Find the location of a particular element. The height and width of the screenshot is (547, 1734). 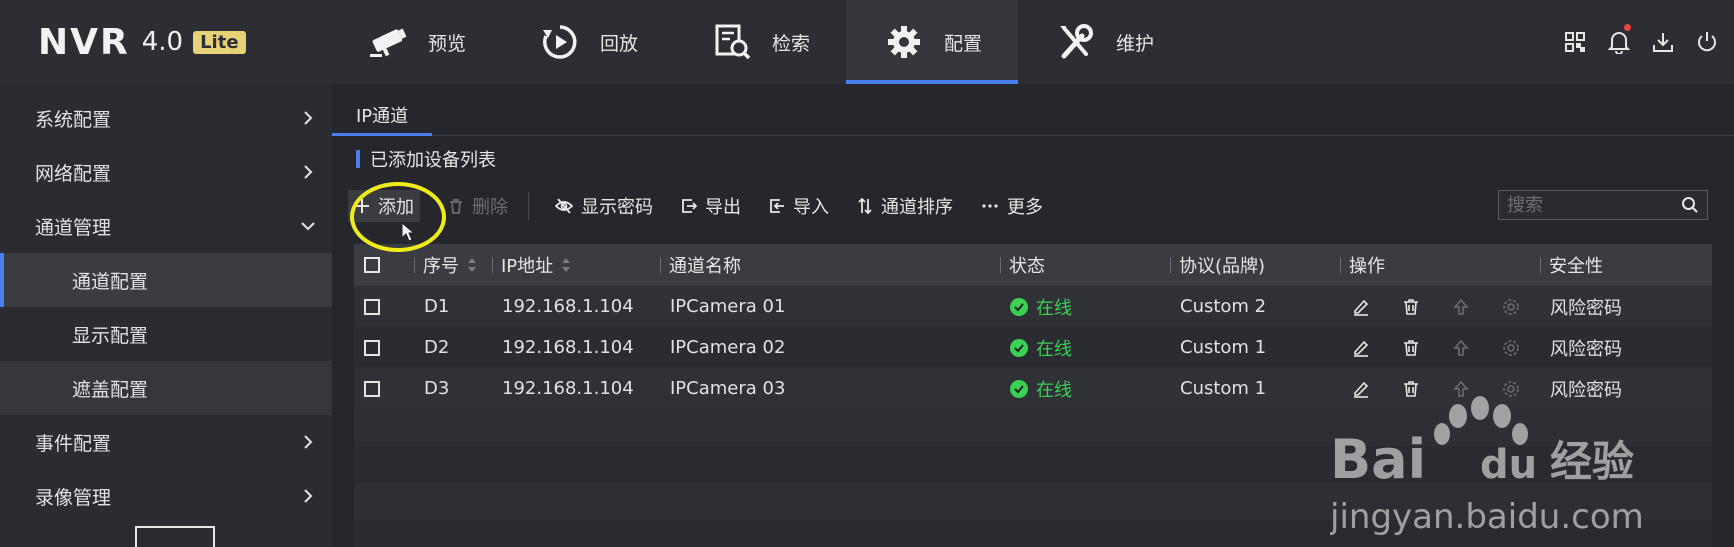

nav-label: 预览 is located at coordinates (446, 43).